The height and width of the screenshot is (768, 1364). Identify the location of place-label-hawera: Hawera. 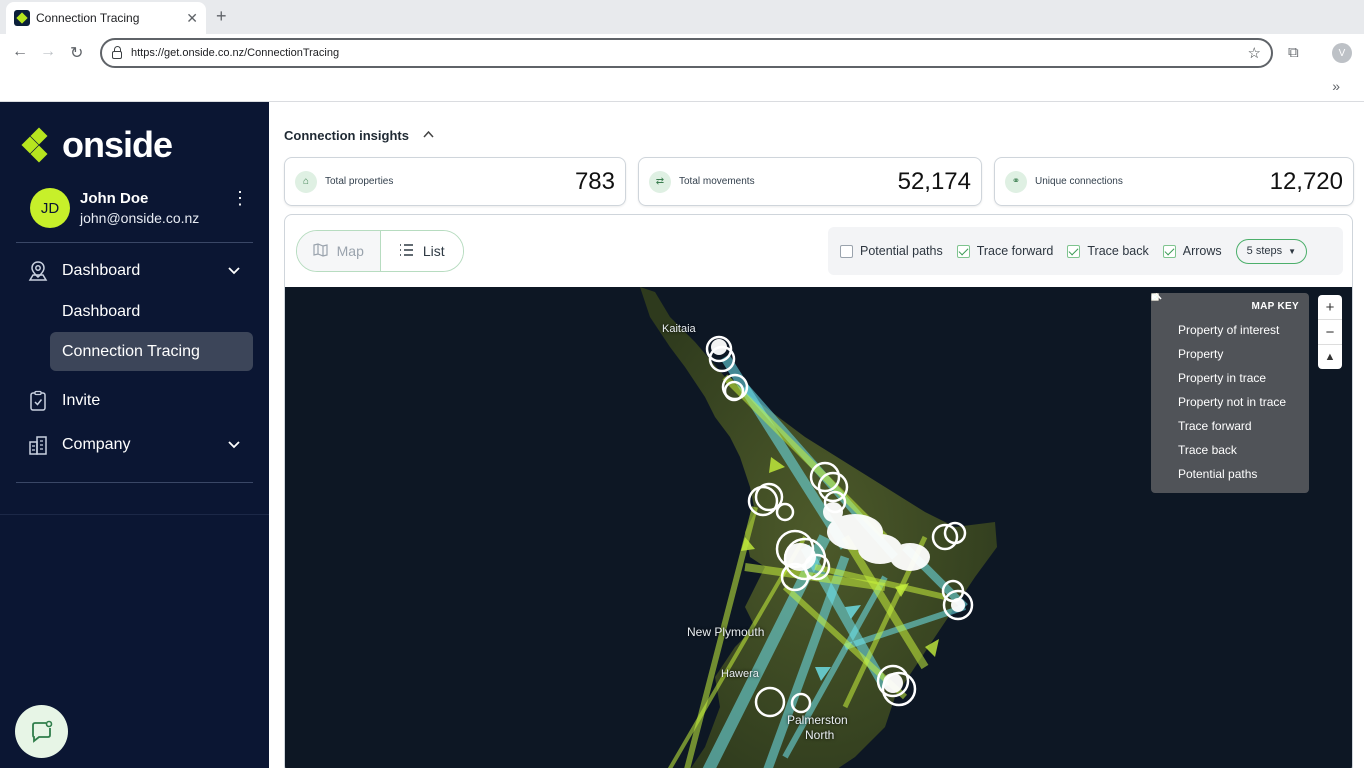
(740, 674).